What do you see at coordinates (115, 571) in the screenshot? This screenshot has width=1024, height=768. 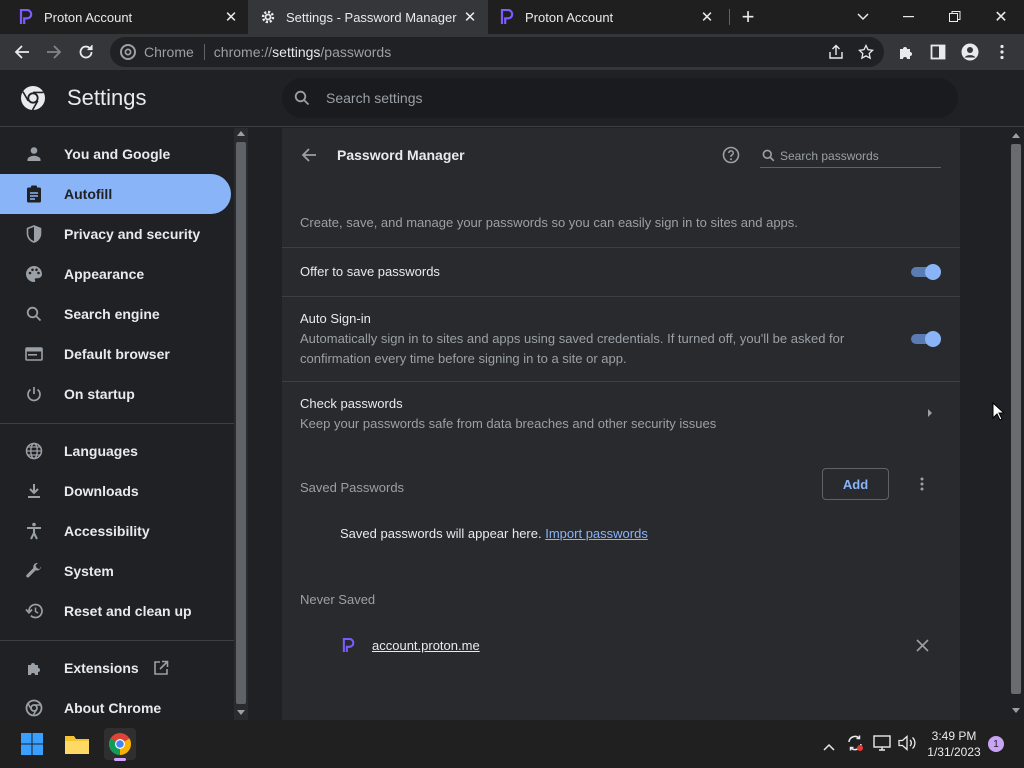 I see `sidebar-item-system: System` at bounding box center [115, 571].